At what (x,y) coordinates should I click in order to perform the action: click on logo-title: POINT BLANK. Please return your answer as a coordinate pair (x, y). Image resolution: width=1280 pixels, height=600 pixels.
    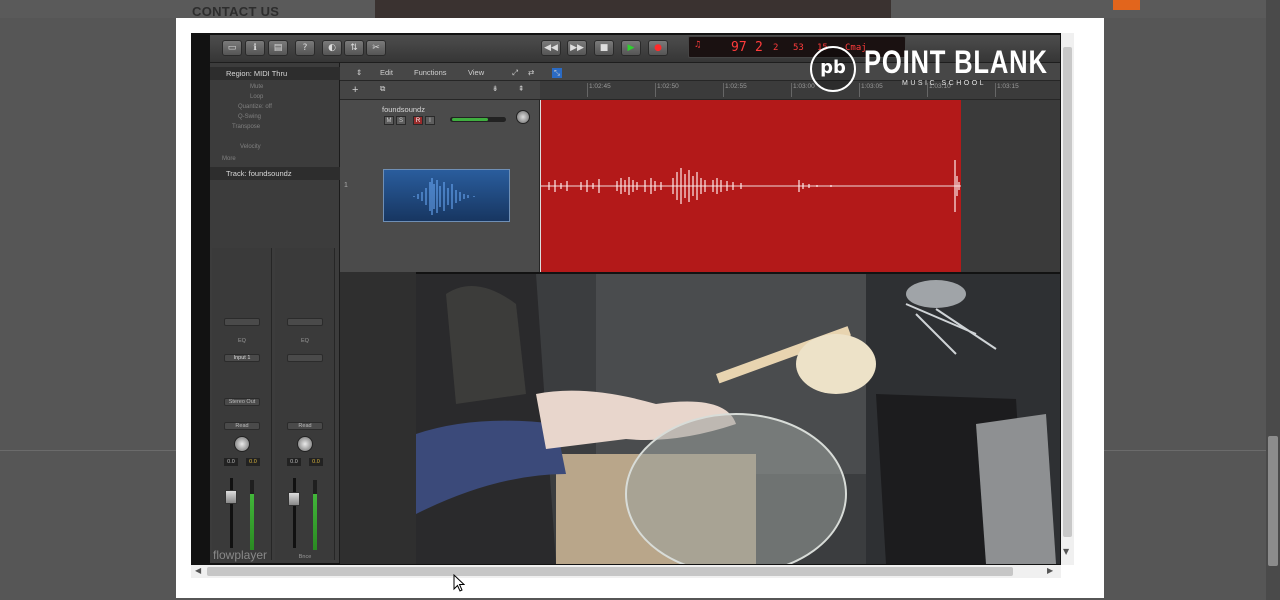
    Looking at the image, I should click on (956, 62).